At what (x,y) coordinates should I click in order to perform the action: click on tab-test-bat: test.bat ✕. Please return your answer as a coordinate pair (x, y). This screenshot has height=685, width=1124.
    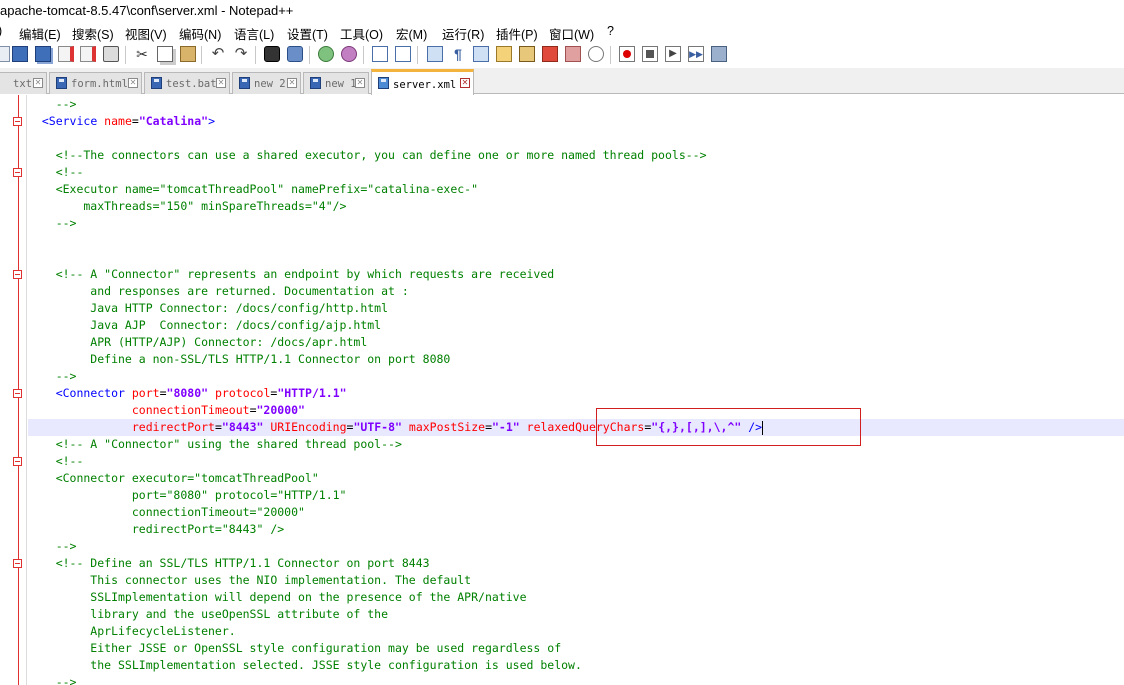
    Looking at the image, I should click on (187, 83).